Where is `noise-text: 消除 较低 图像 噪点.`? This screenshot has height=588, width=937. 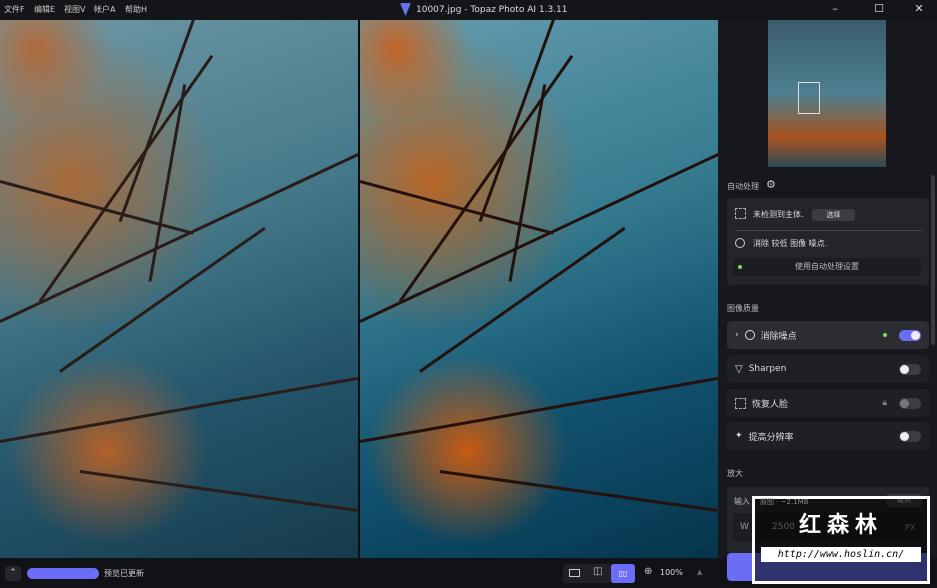
noise-text: 消除 较低 图像 噪点. is located at coordinates (790, 243).